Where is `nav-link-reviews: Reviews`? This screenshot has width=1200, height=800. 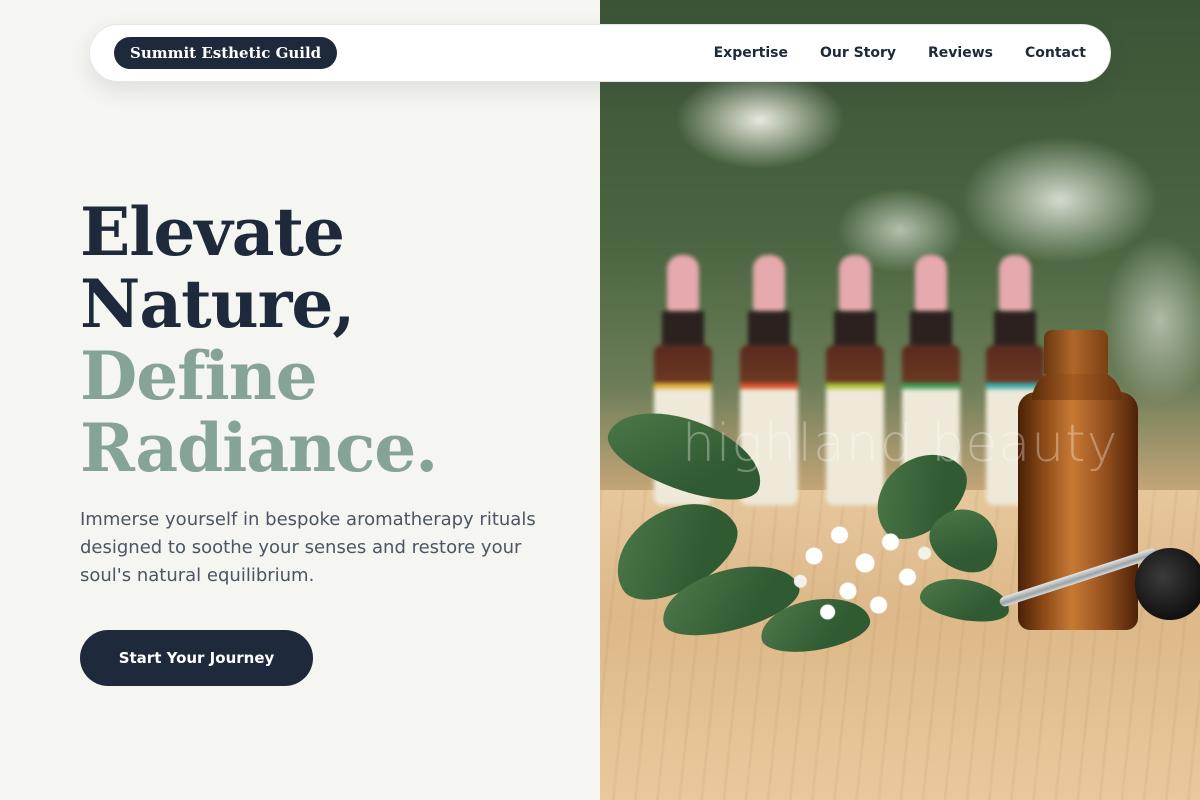
nav-link-reviews: Reviews is located at coordinates (960, 53).